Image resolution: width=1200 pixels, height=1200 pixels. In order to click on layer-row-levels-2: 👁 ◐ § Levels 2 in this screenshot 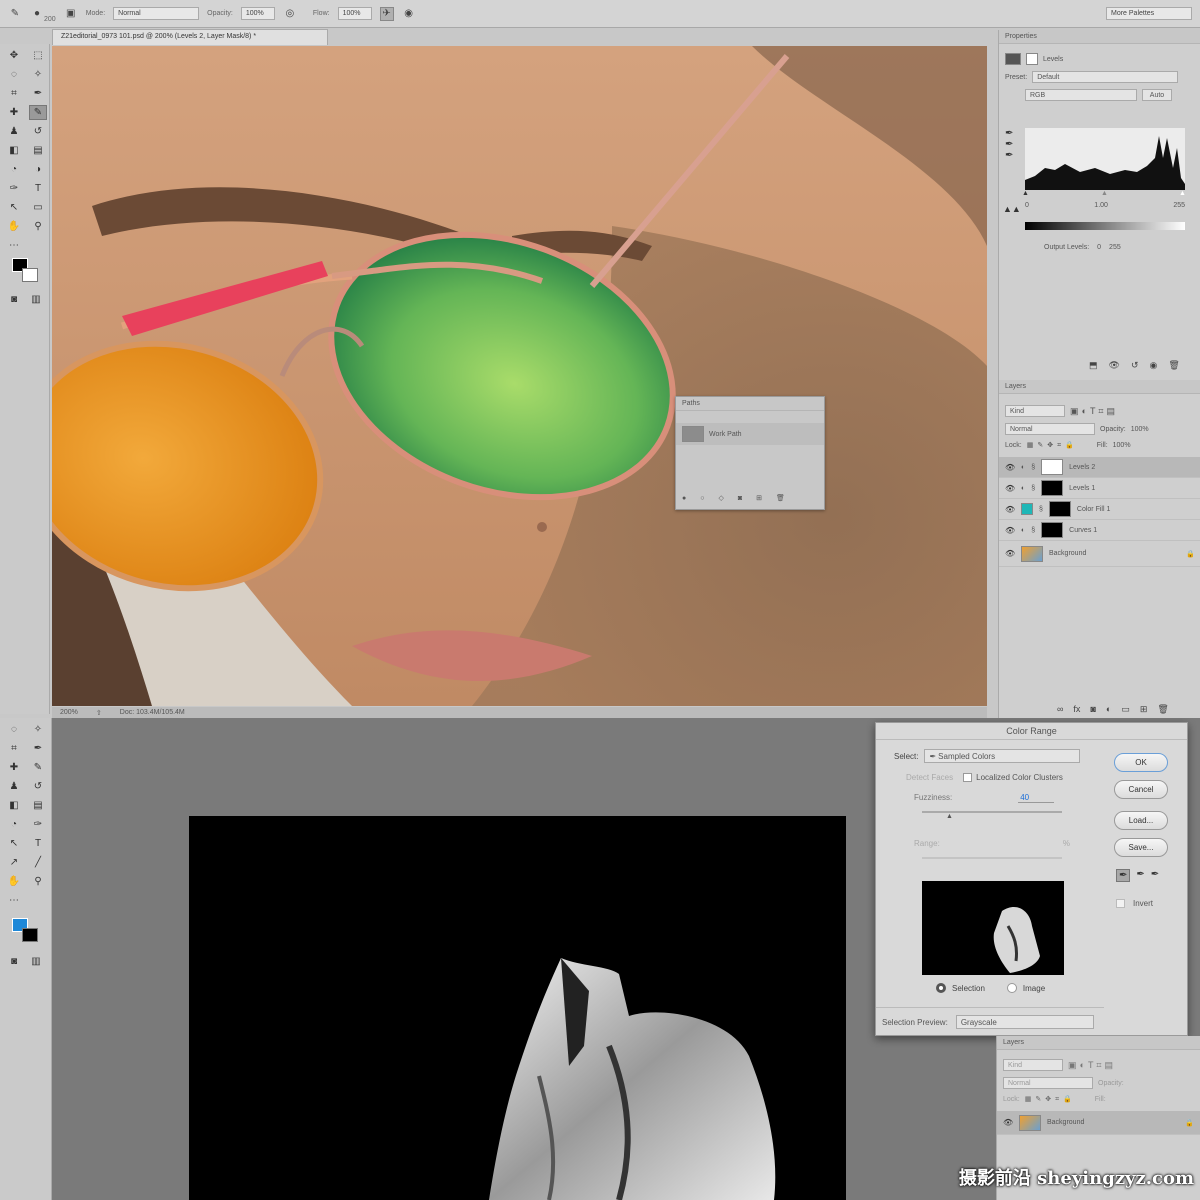, I will do `click(1099, 467)`.